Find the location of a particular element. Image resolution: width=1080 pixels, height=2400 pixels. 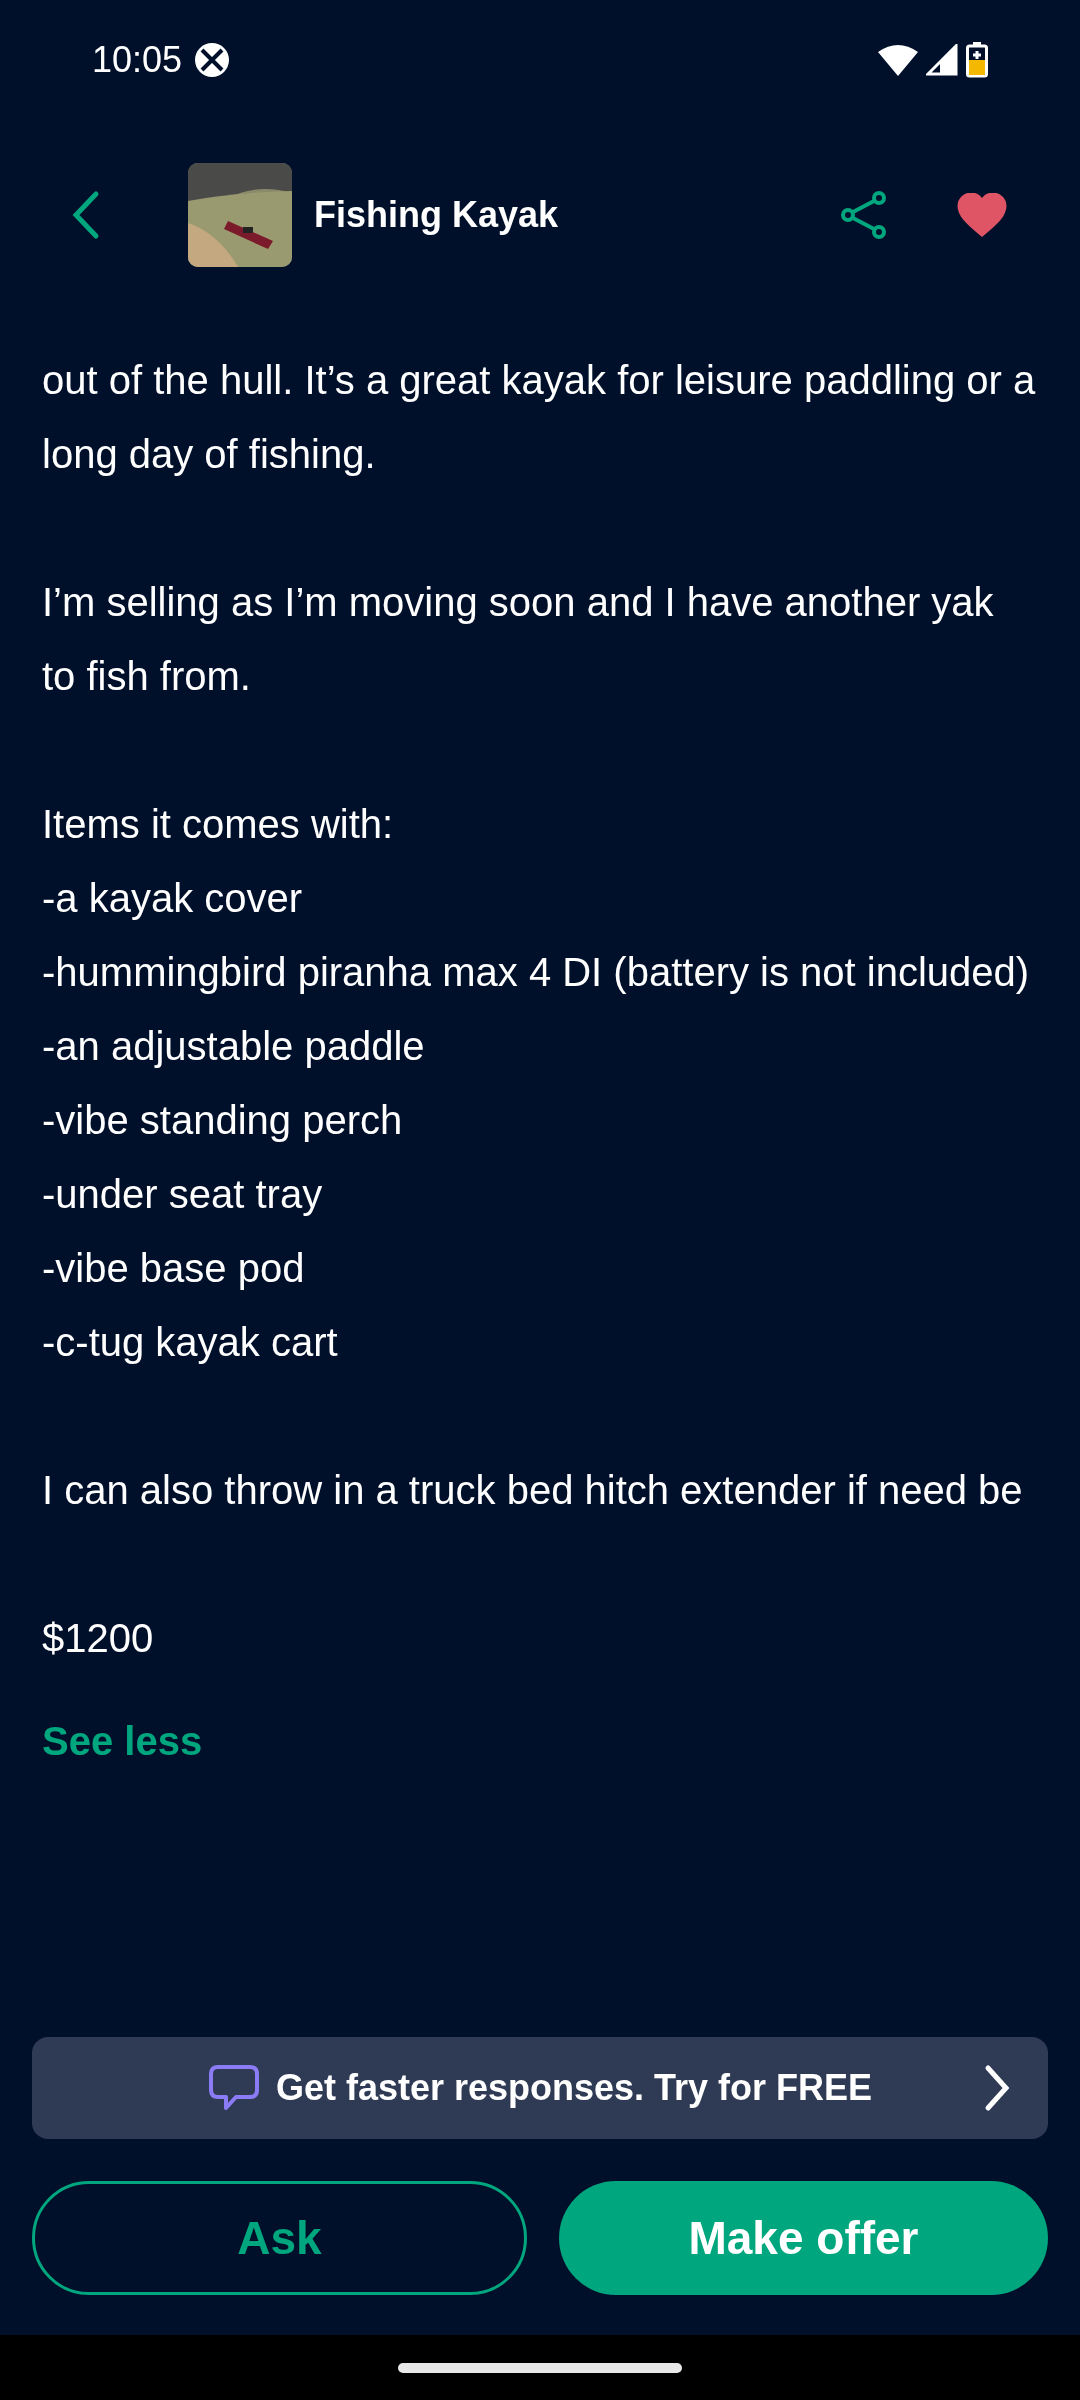

description-text: -hummingbird piranha max 4 DI (battery is not included) is located at coordinates (536, 972).